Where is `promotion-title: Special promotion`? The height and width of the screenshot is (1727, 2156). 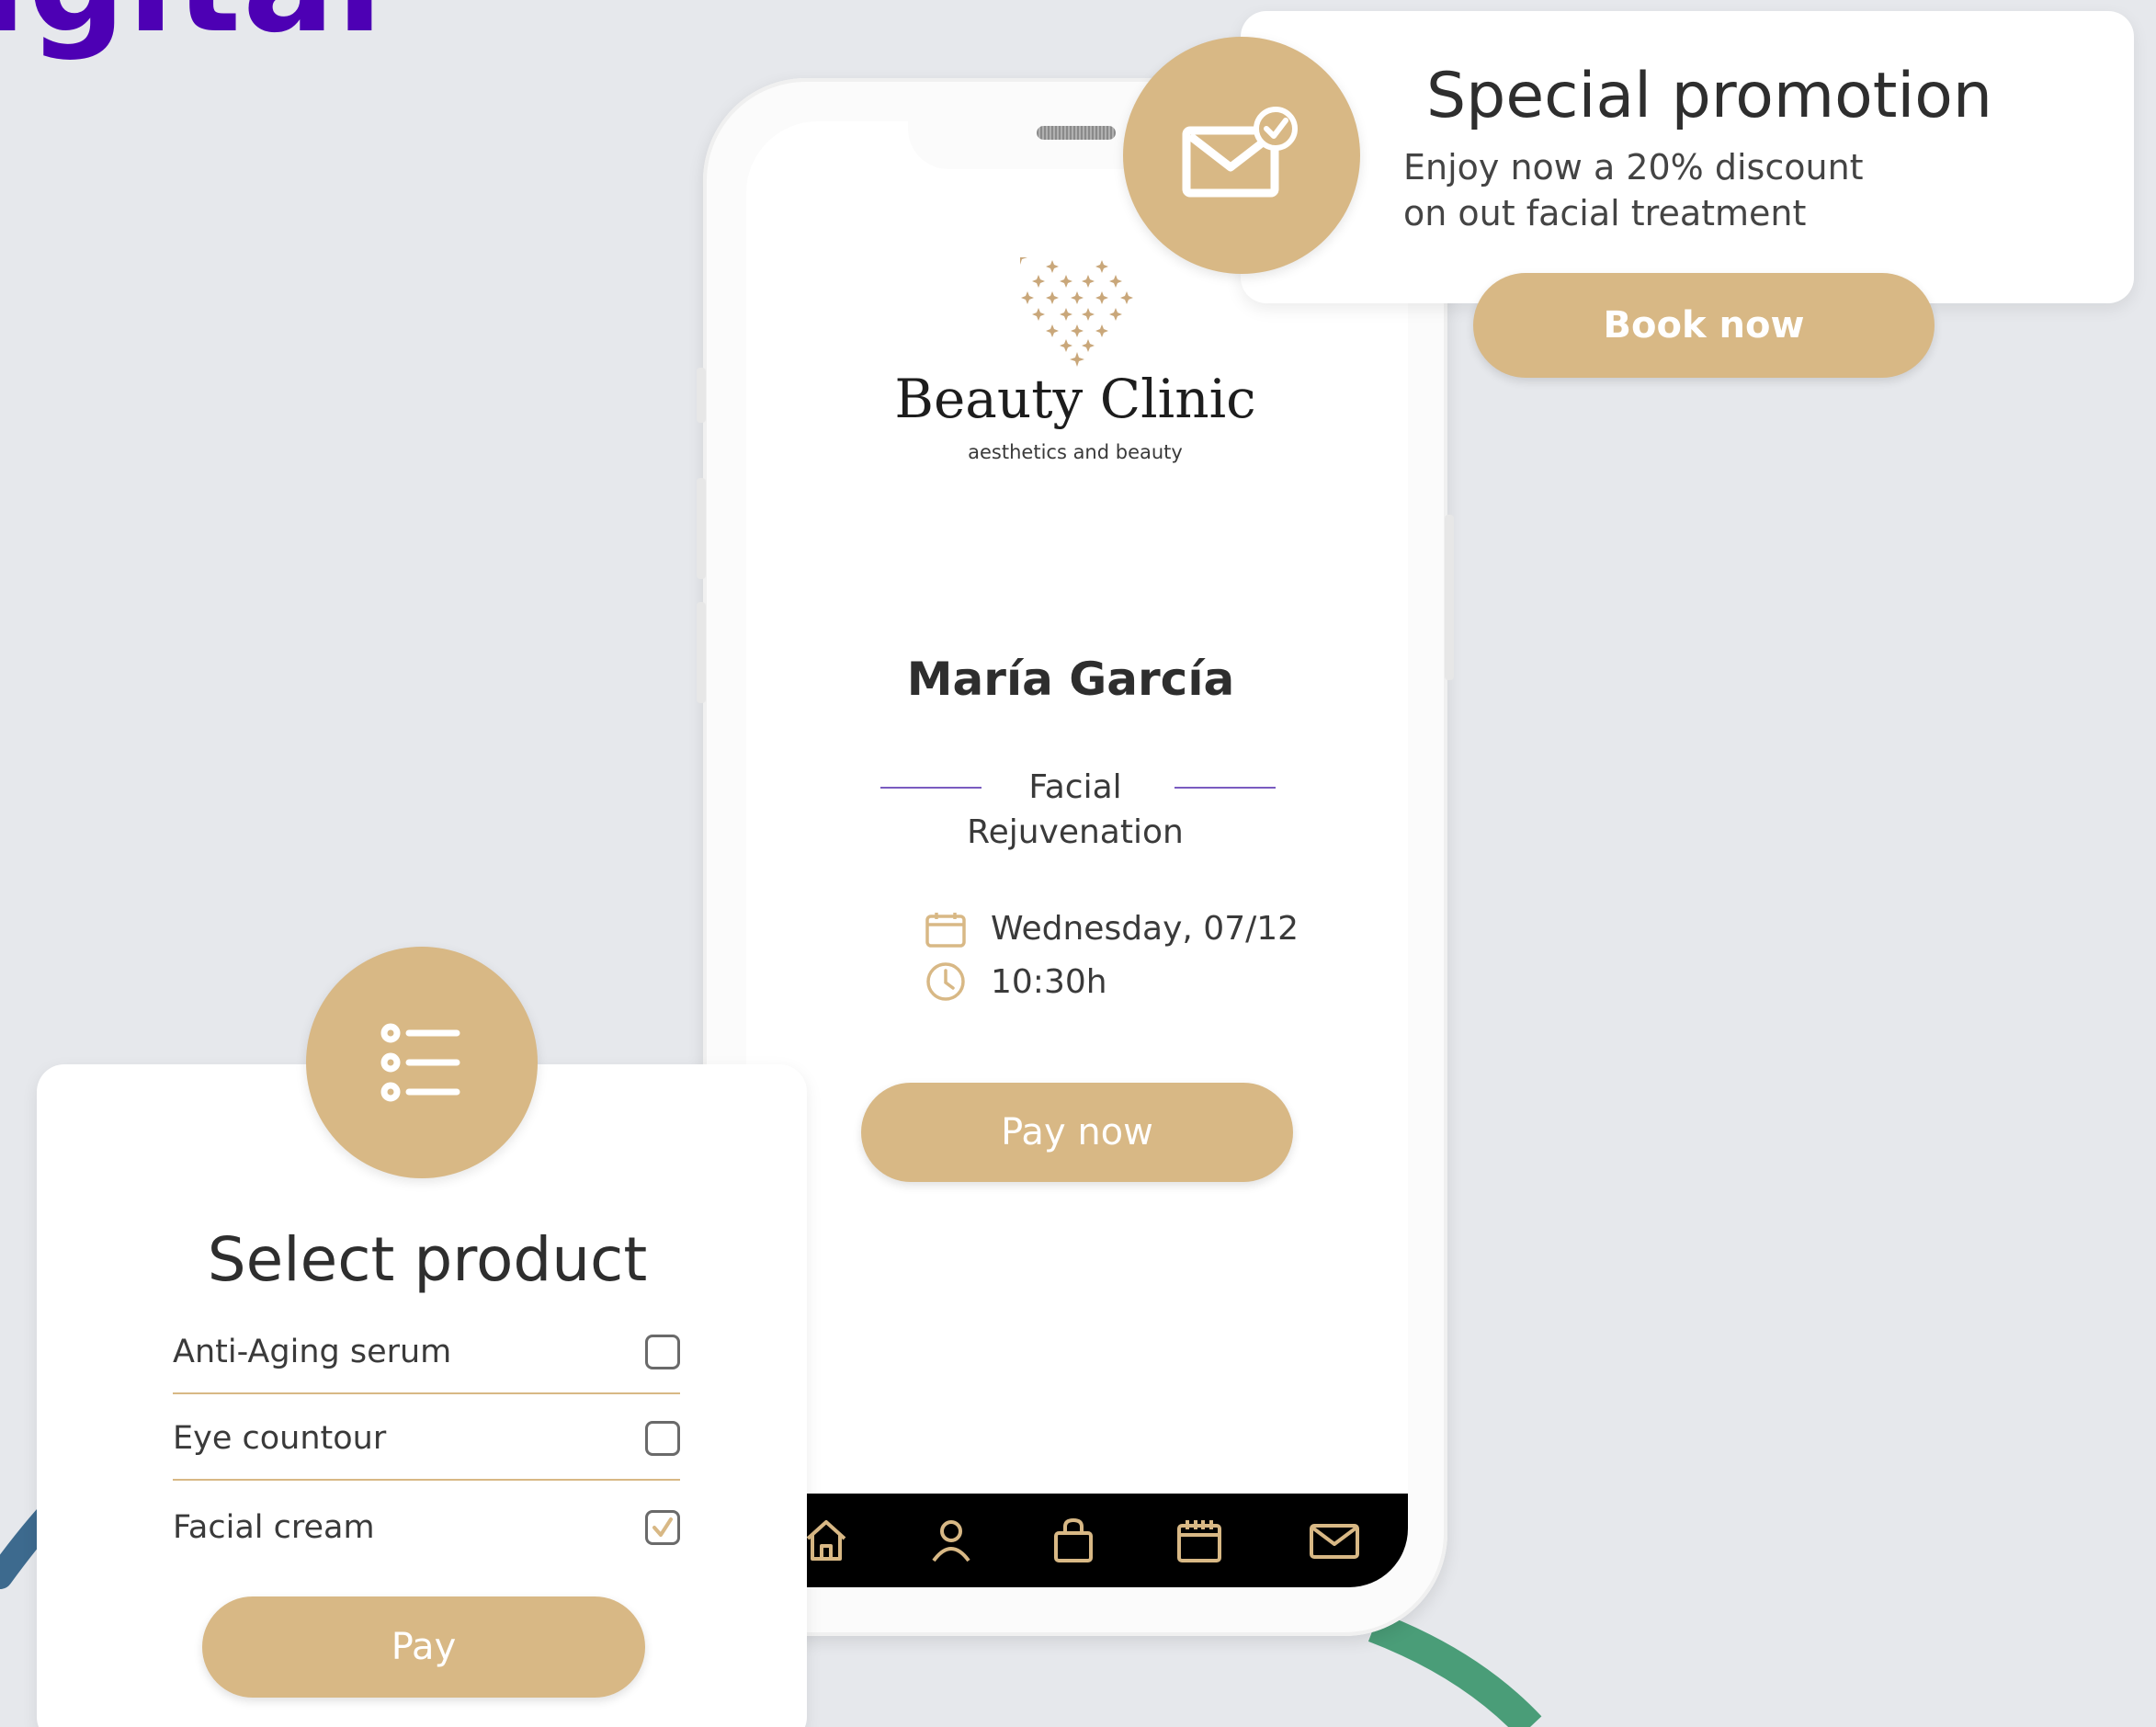 promotion-title: Special promotion is located at coordinates (1709, 96).